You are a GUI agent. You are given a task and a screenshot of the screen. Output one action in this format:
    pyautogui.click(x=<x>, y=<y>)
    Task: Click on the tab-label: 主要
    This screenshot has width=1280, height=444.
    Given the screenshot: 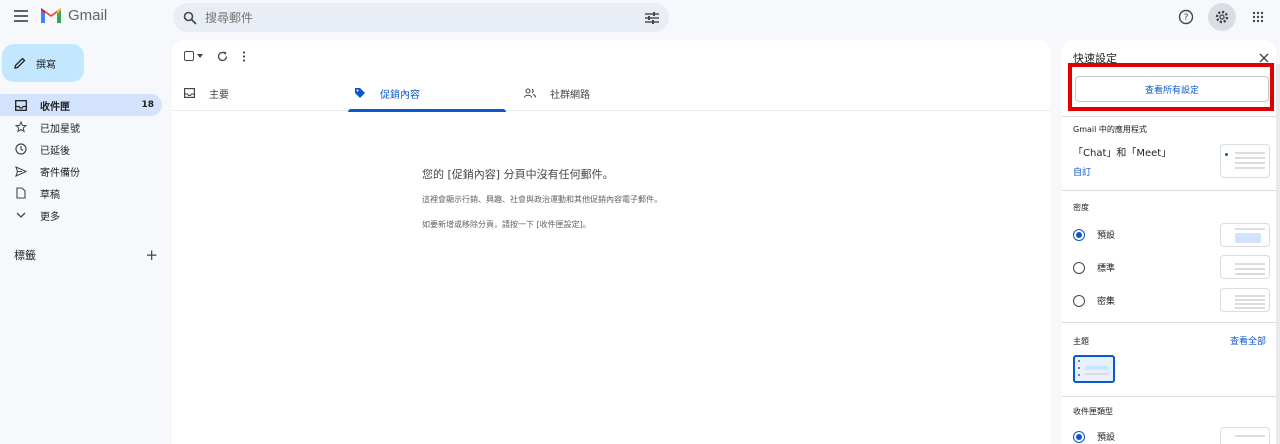 What is the action you would take?
    pyautogui.click(x=219, y=95)
    